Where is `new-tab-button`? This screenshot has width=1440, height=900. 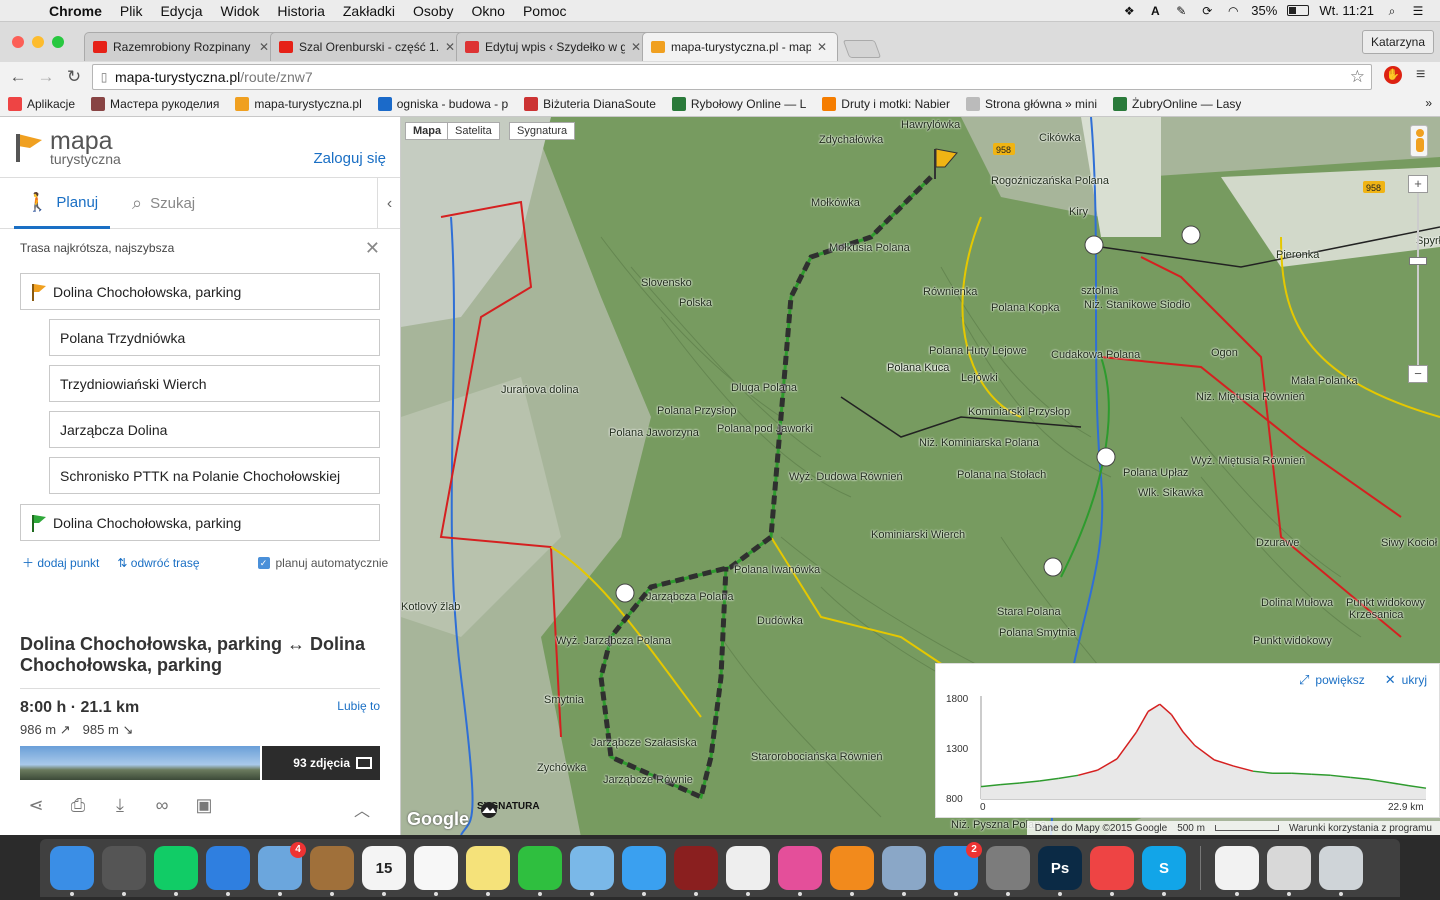
new-tab-button is located at coordinates (862, 49).